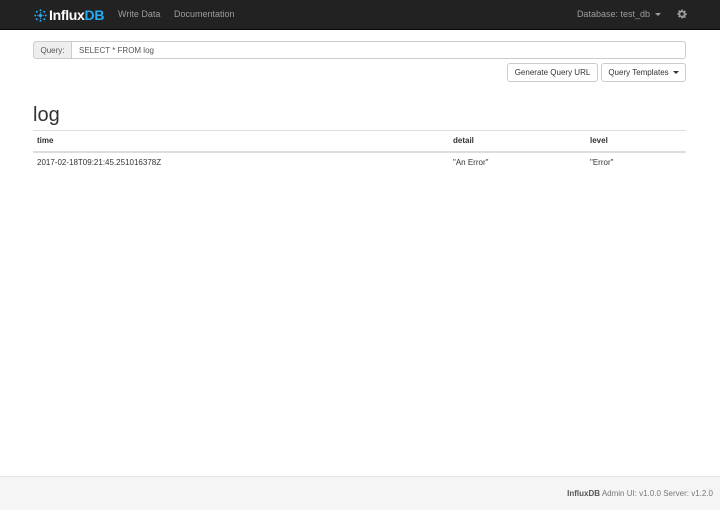  Describe the element at coordinates (139, 14) in the screenshot. I see `nav-link-write-data: Write Data` at that location.